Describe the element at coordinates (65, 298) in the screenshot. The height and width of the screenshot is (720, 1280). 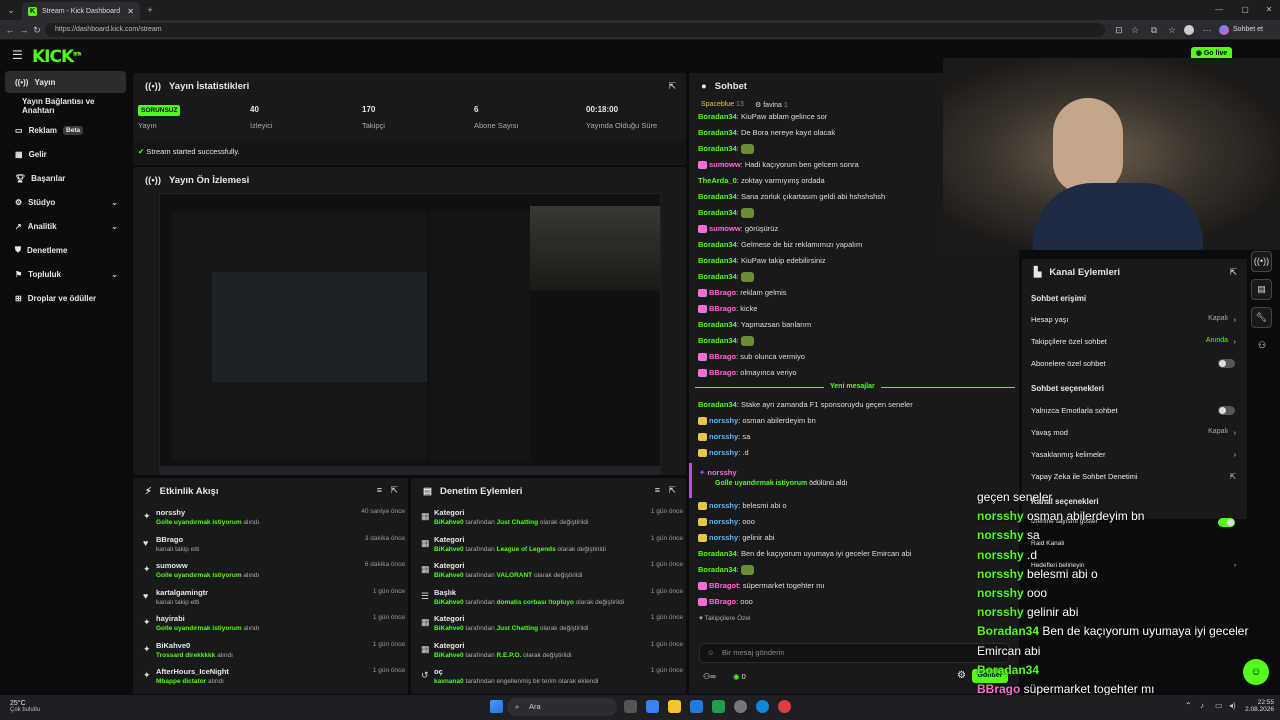
I see `sidebar-item-drops: ⊞ Droplar ve ödüller` at that location.